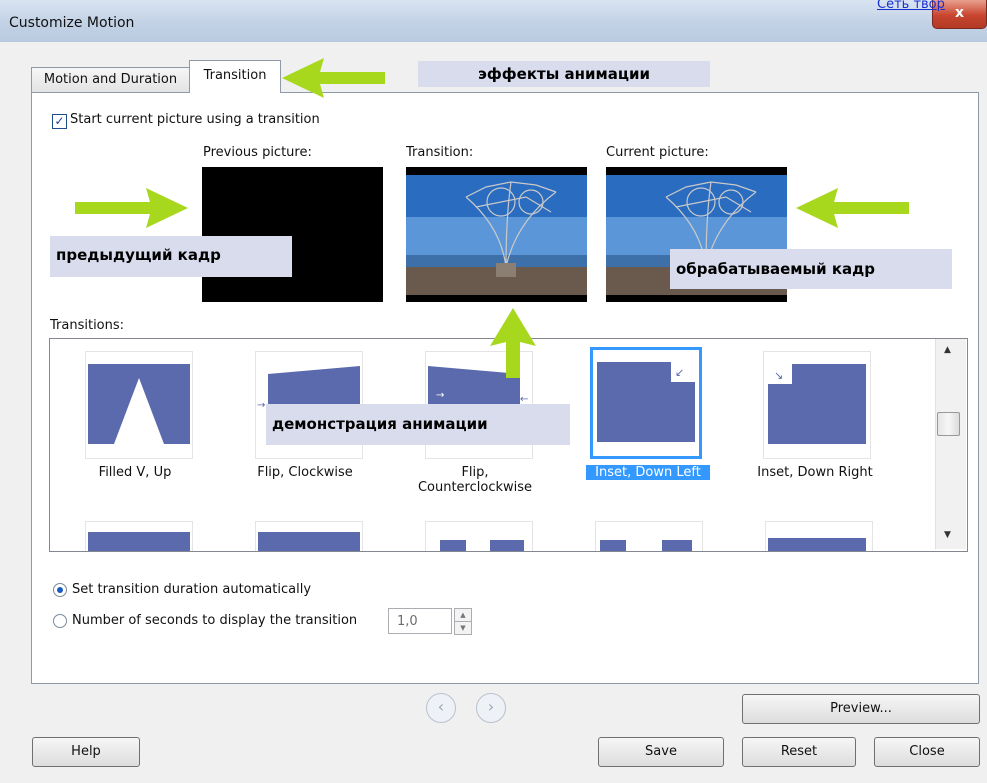 Image resolution: width=987 pixels, height=783 pixels. Describe the element at coordinates (86, 752) in the screenshot. I see `help-button: Help` at that location.